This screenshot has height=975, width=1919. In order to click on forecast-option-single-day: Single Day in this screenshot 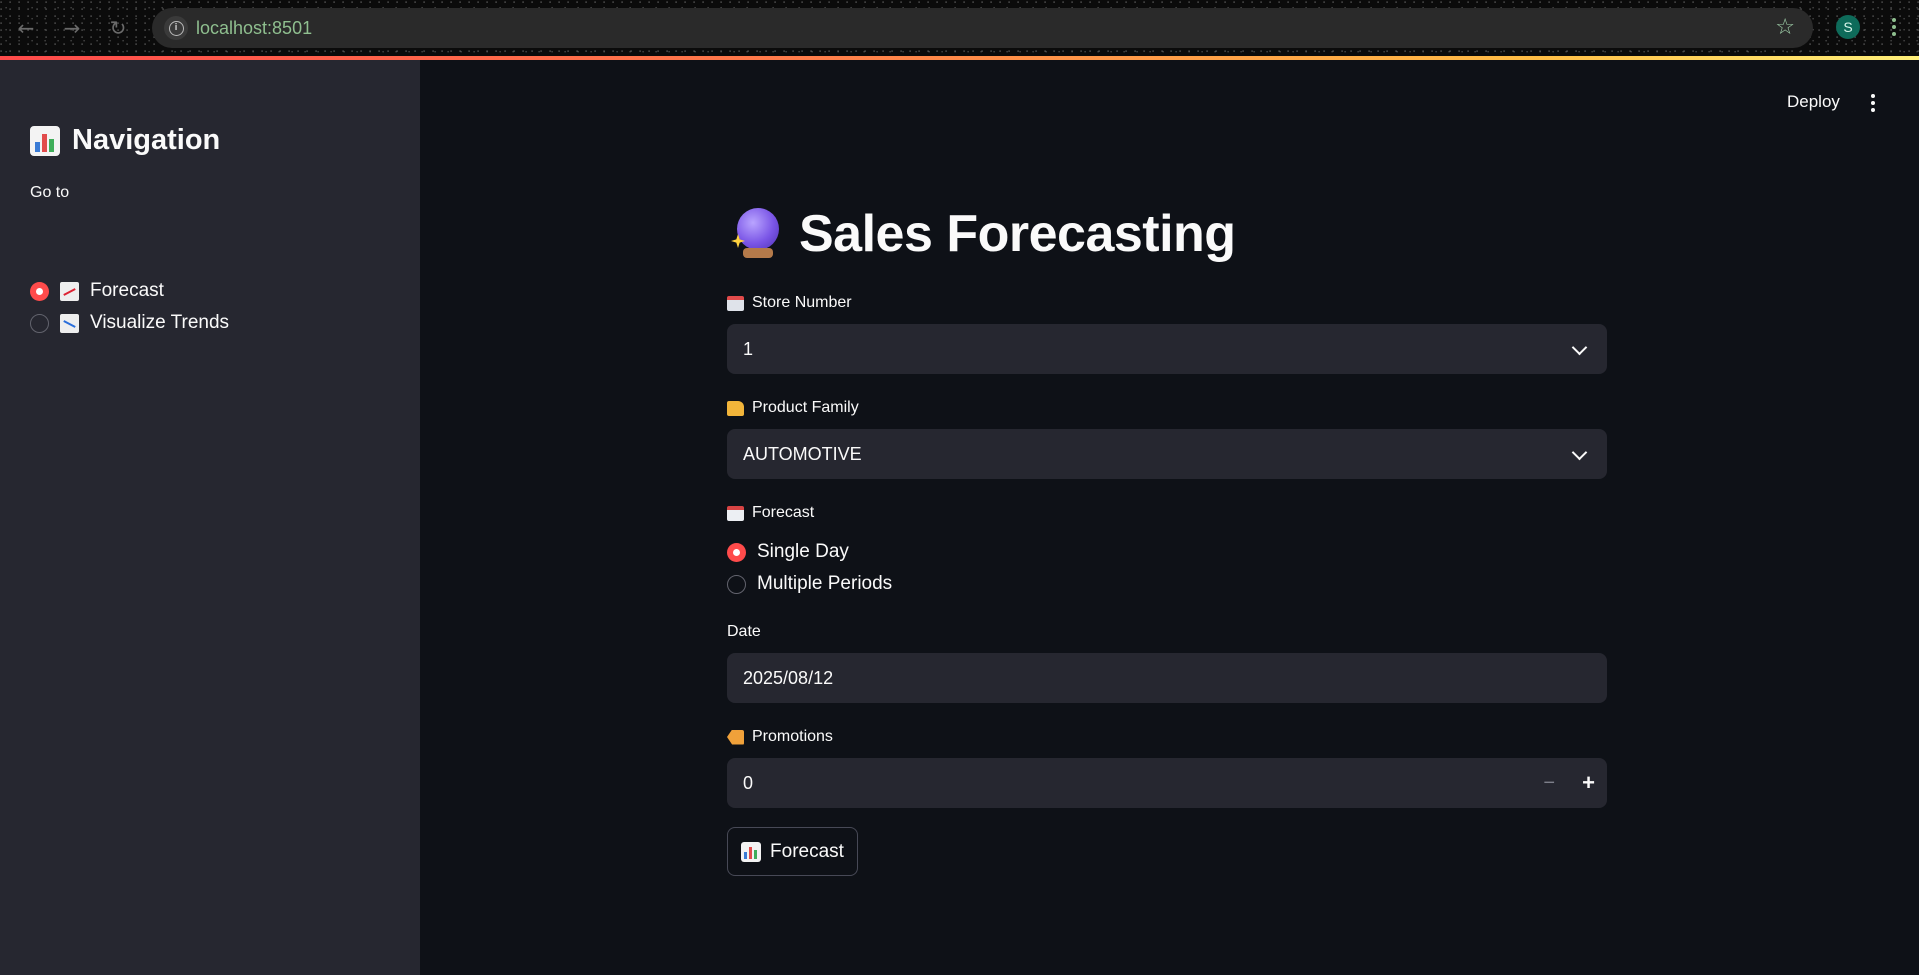, I will do `click(788, 552)`.